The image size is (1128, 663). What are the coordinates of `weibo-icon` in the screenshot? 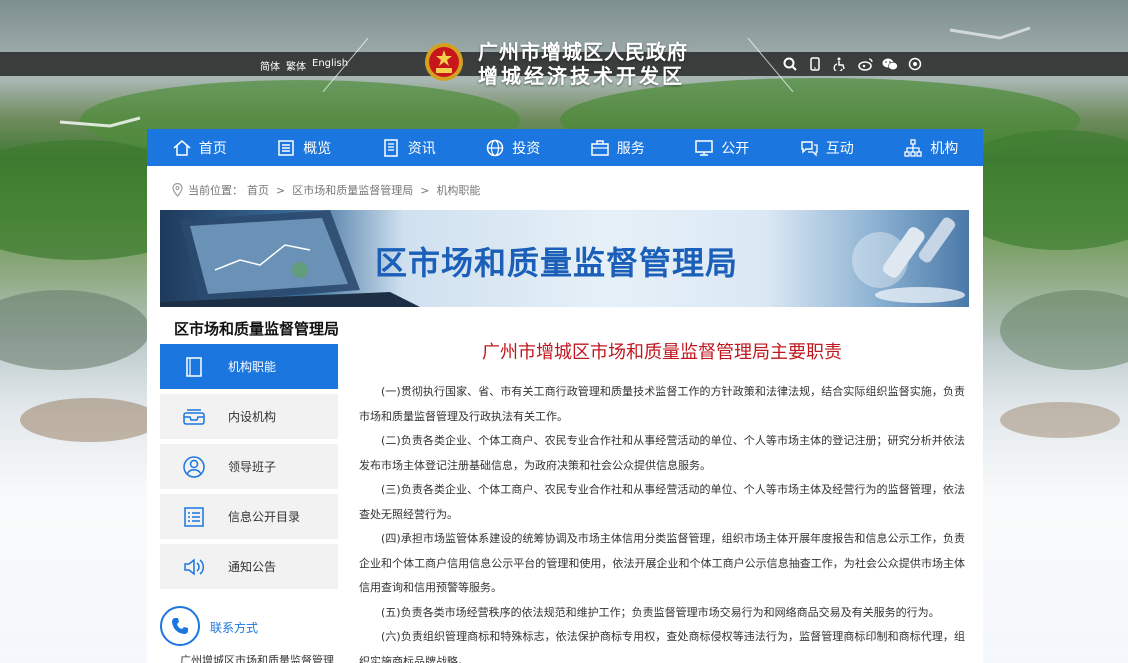 It's located at (865, 64).